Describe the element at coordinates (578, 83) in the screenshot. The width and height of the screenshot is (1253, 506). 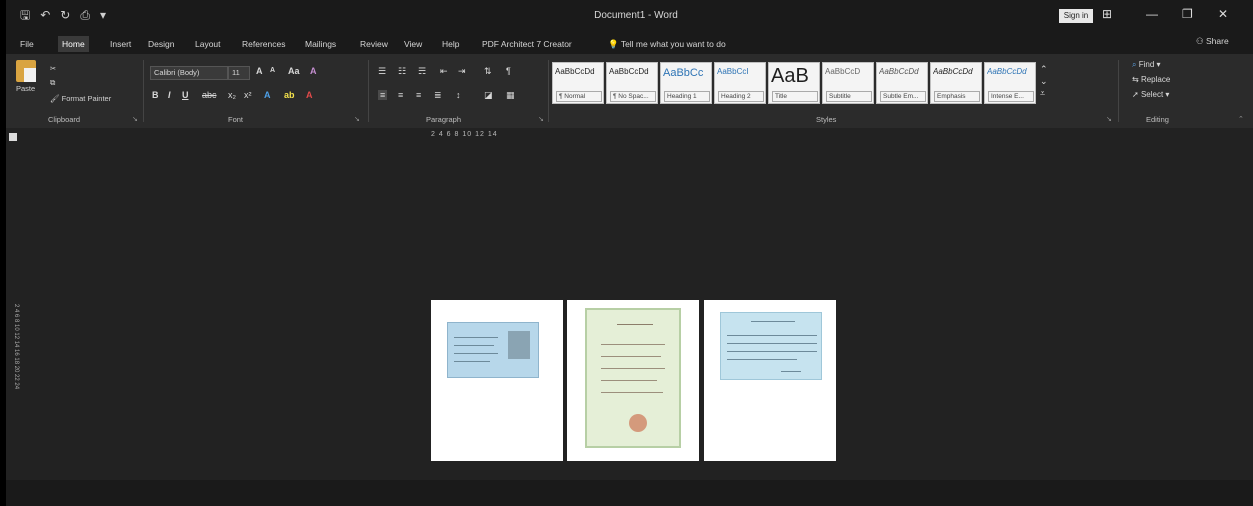
I see `style-normal: AaBbCcDd ¶ Normal` at that location.